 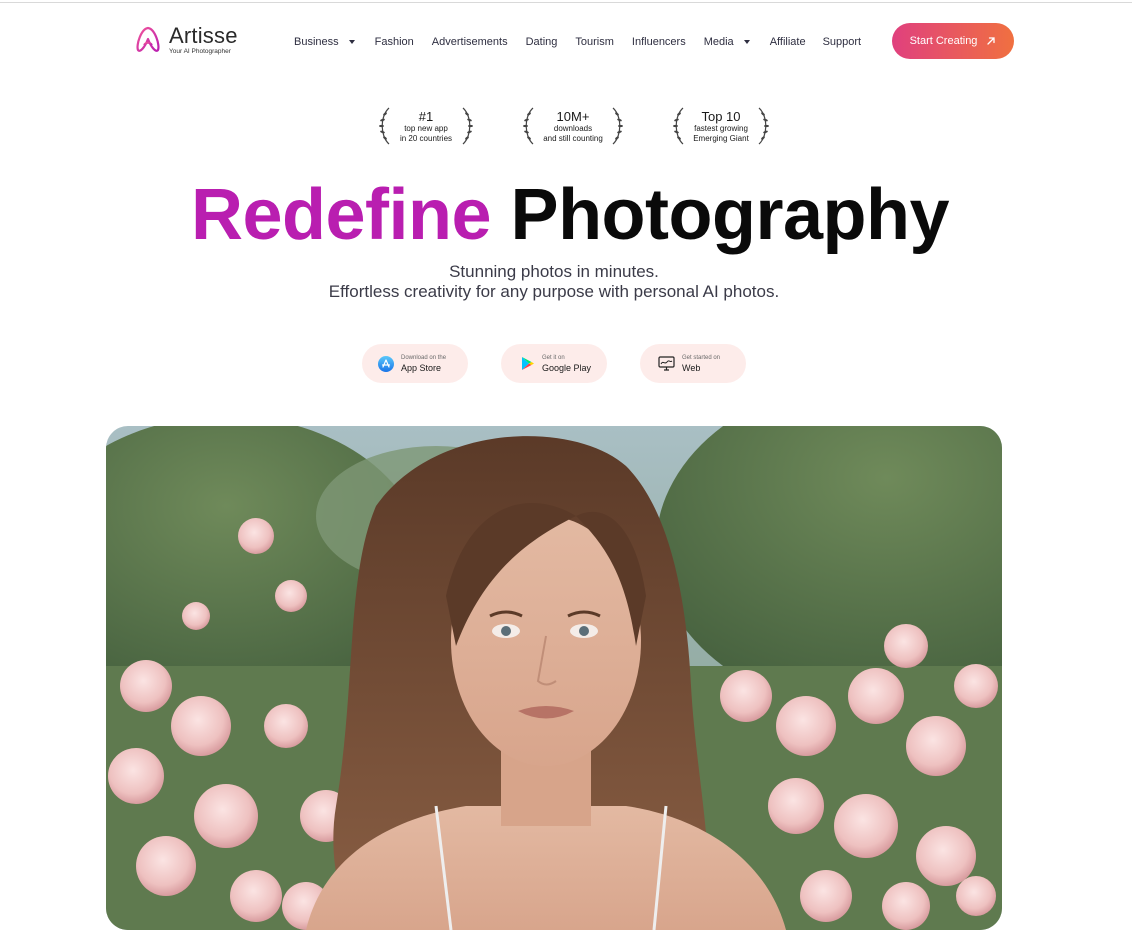 What do you see at coordinates (730, 215) in the screenshot?
I see `headline-rest: Photography` at bounding box center [730, 215].